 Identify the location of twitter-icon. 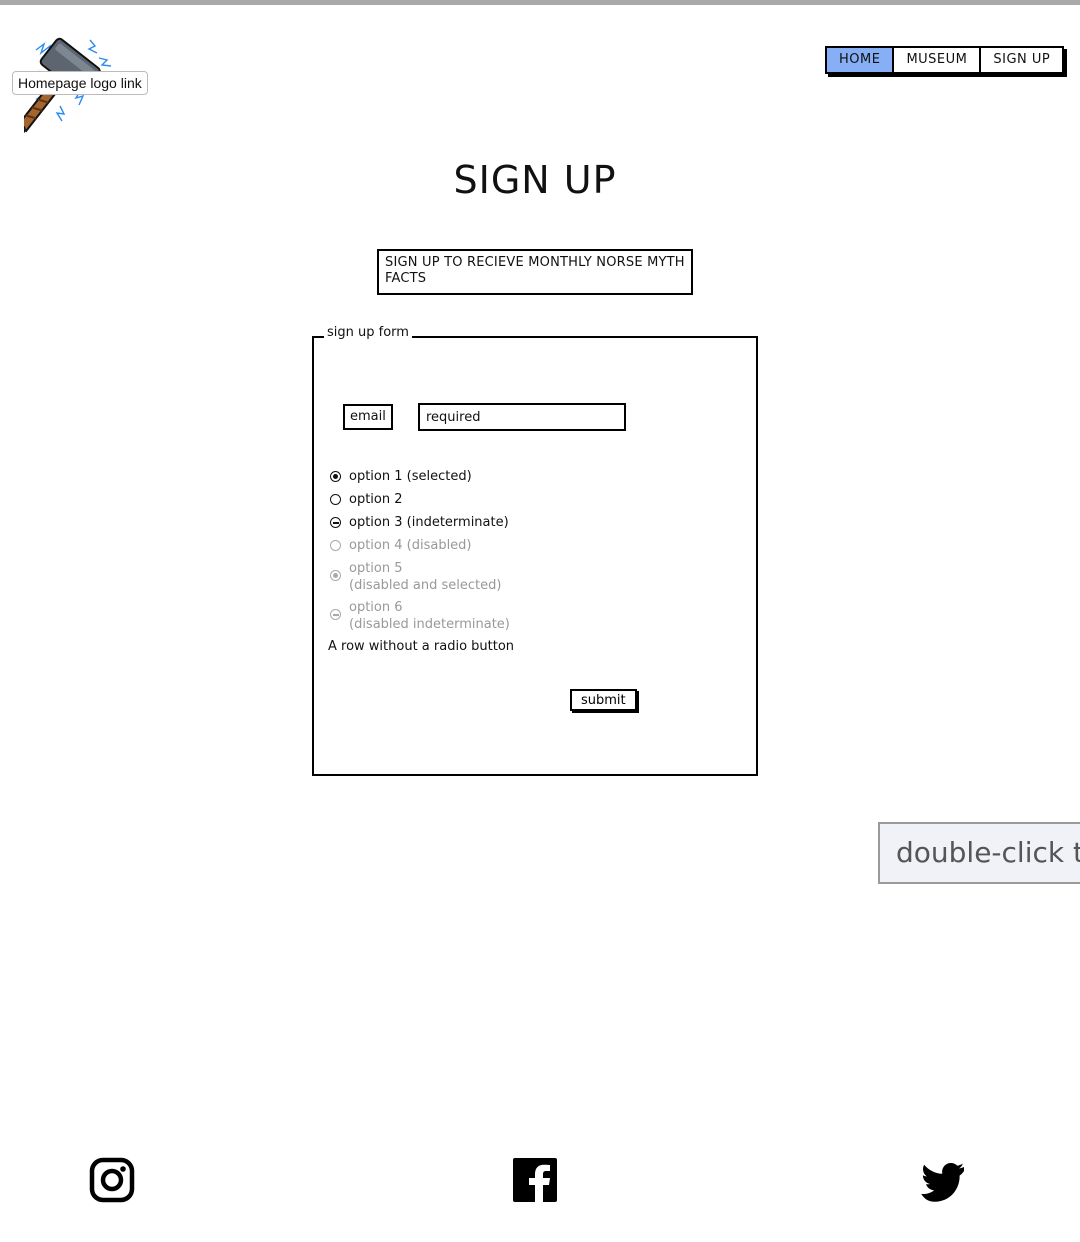
(942, 1182).